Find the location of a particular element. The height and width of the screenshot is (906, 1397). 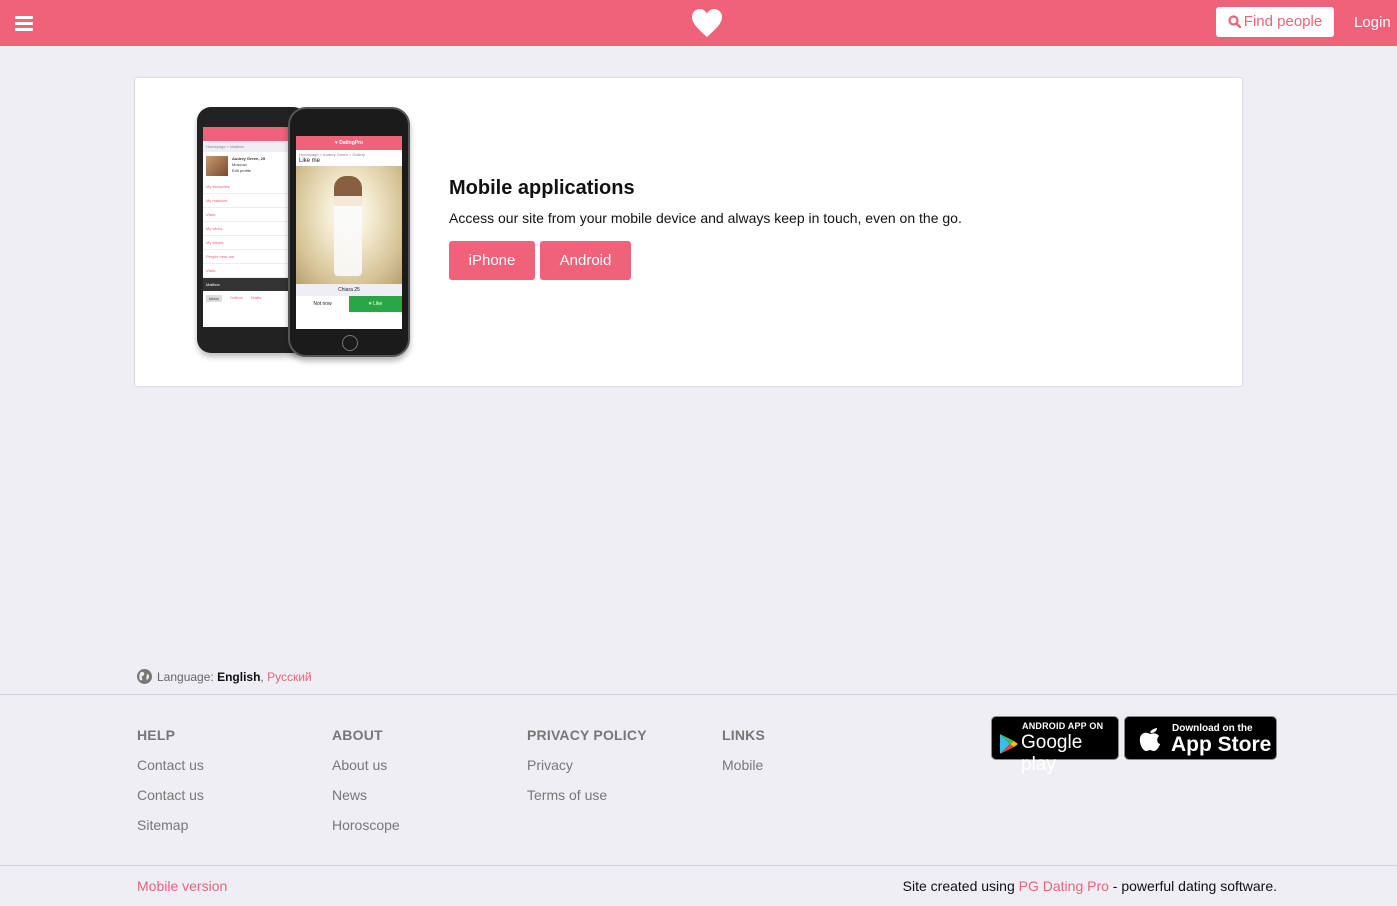

menu-icon is located at coordinates (24, 23).